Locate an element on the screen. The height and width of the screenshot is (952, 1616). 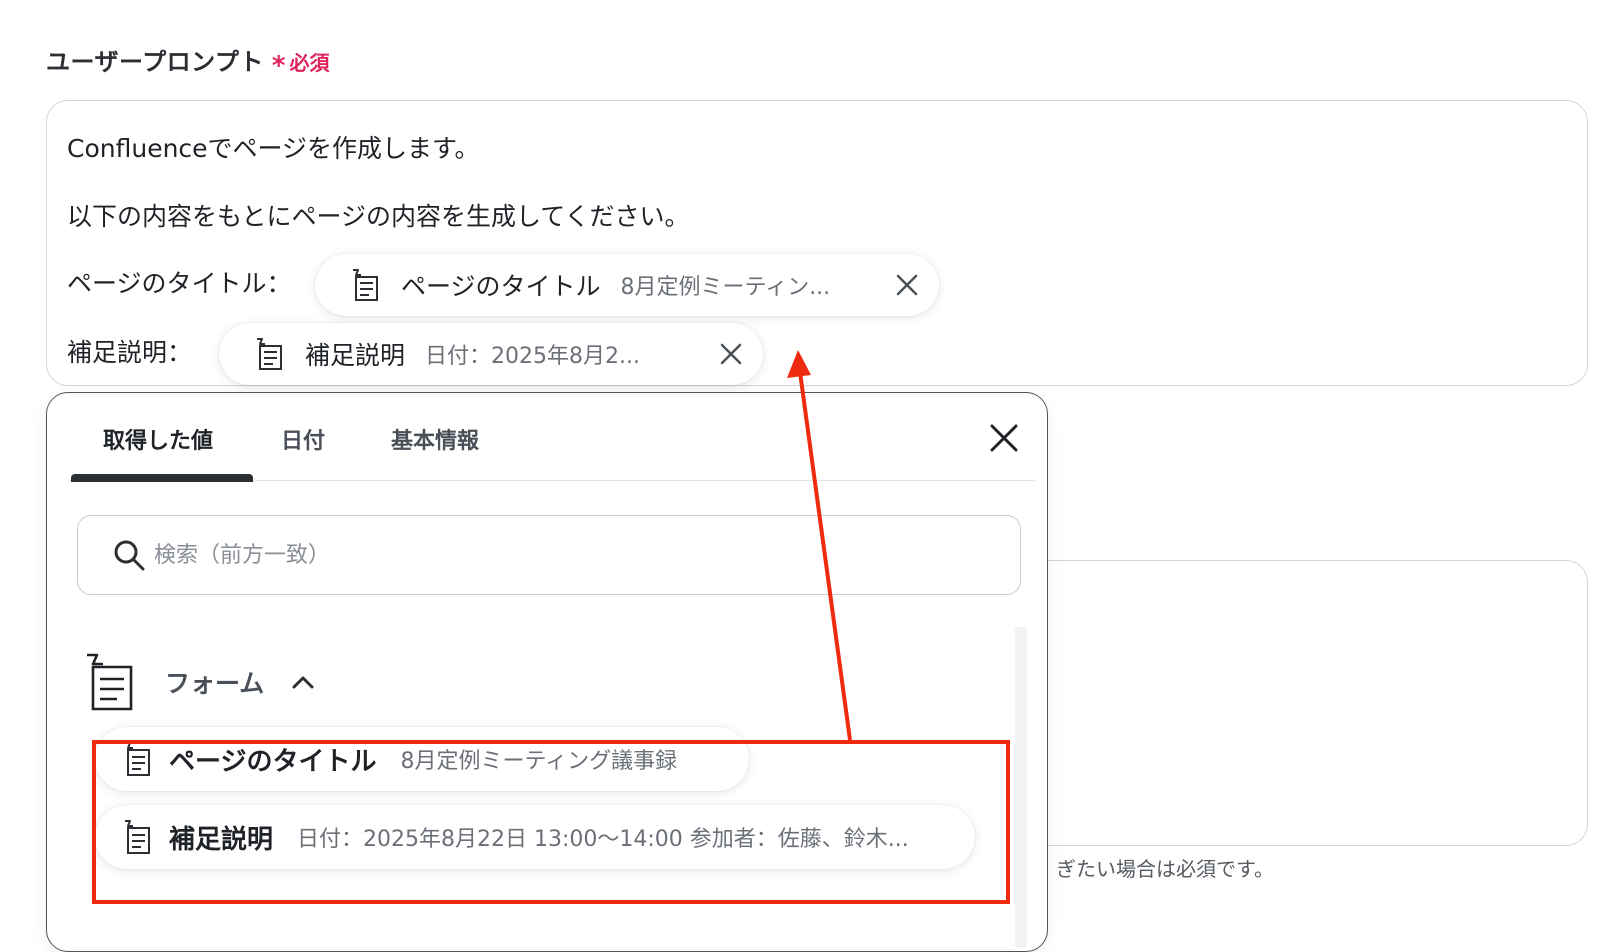
section-label: ユーザープロンプト * 必須 is located at coordinates (188, 61).